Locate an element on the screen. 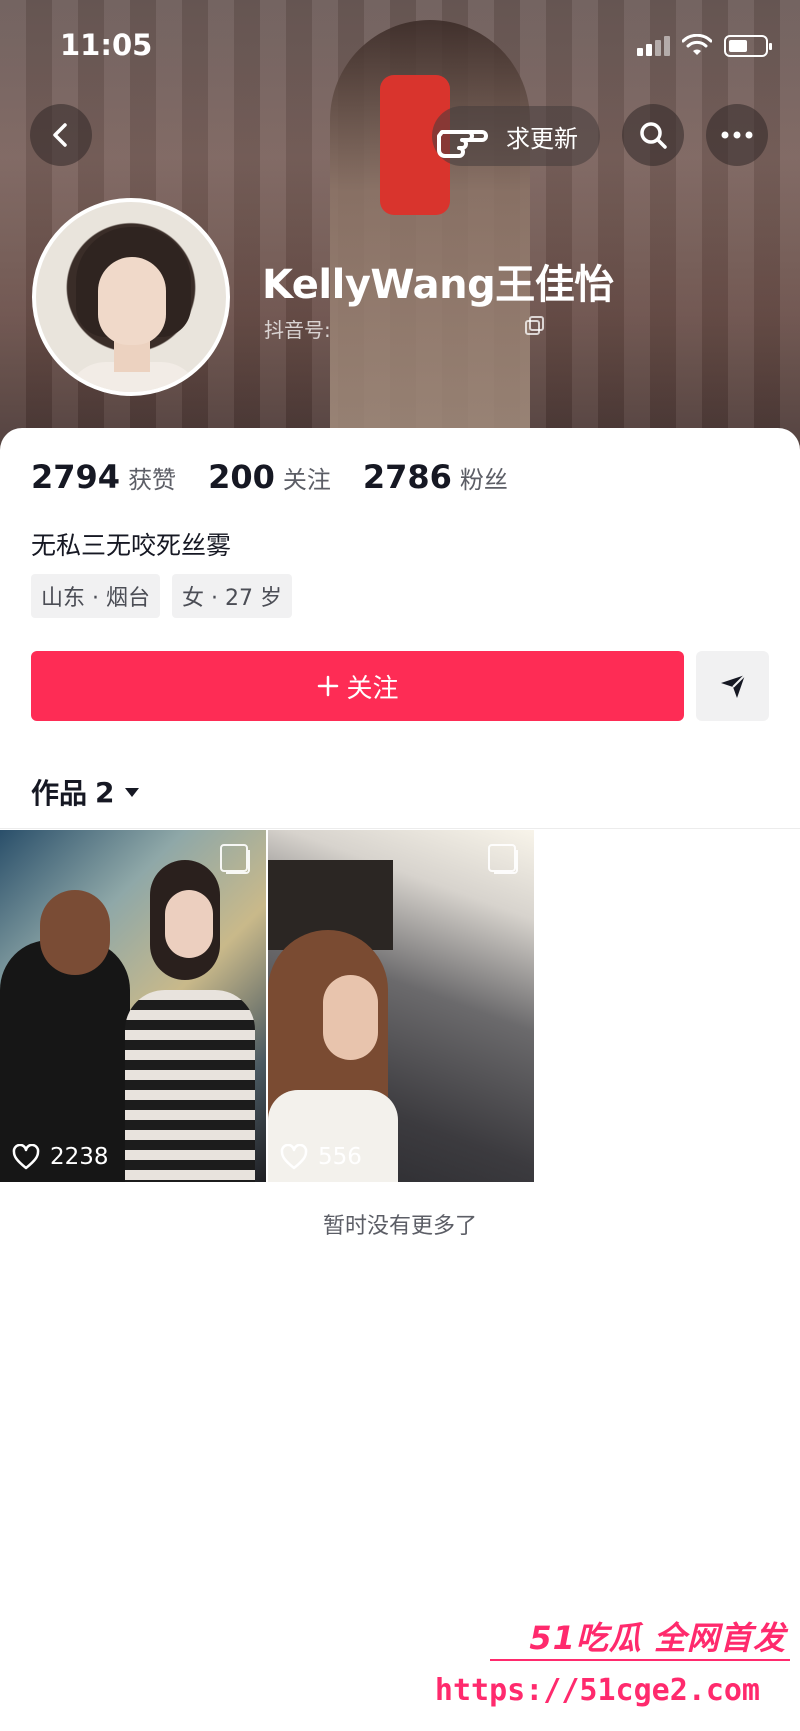 The image size is (800, 1731). stat-value: 2786 is located at coordinates (407, 477).